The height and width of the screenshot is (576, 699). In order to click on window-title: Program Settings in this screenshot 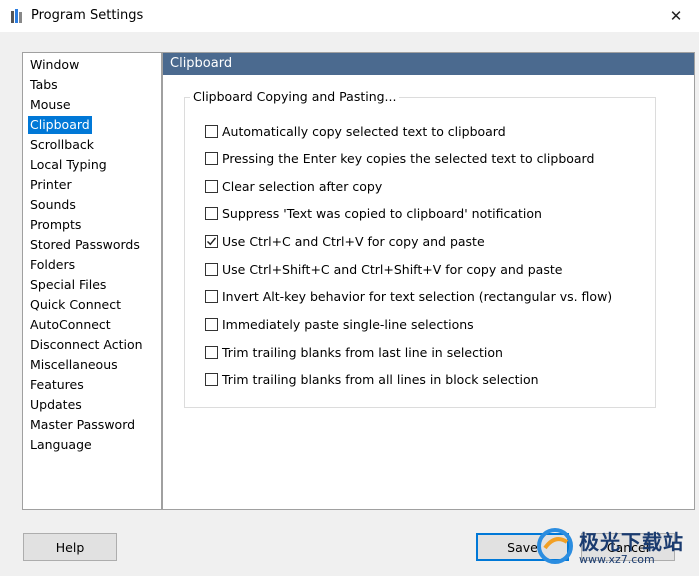, I will do `click(87, 15)`.